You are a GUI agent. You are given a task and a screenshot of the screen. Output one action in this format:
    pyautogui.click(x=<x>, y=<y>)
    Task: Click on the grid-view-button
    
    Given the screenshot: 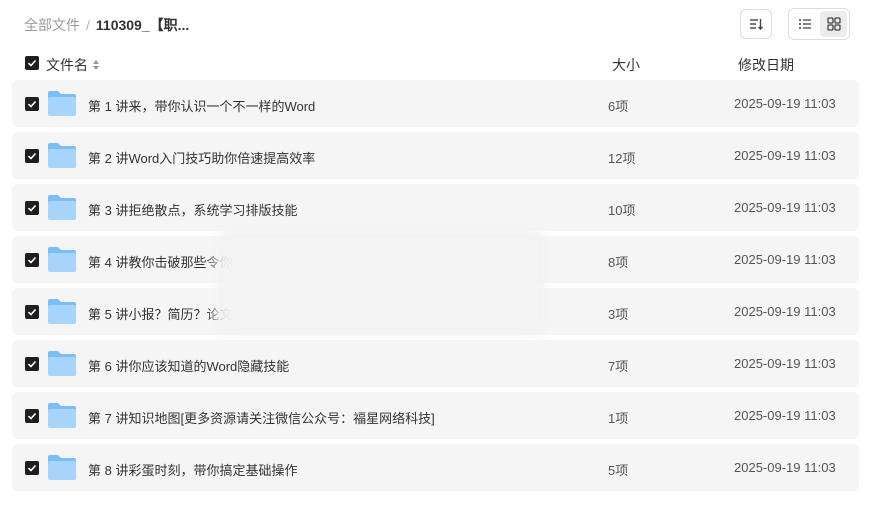 What is the action you would take?
    pyautogui.click(x=833, y=24)
    